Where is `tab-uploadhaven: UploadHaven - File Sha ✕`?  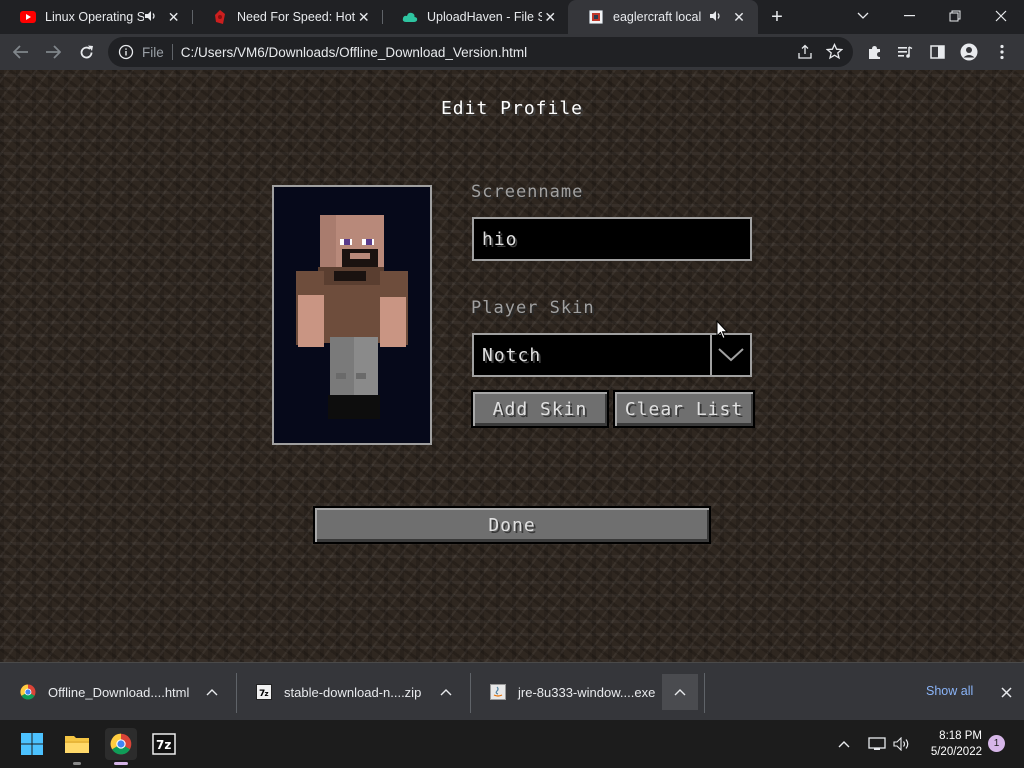
tab-uploadhaven: UploadHaven - File Sha ✕ is located at coordinates (475, 17).